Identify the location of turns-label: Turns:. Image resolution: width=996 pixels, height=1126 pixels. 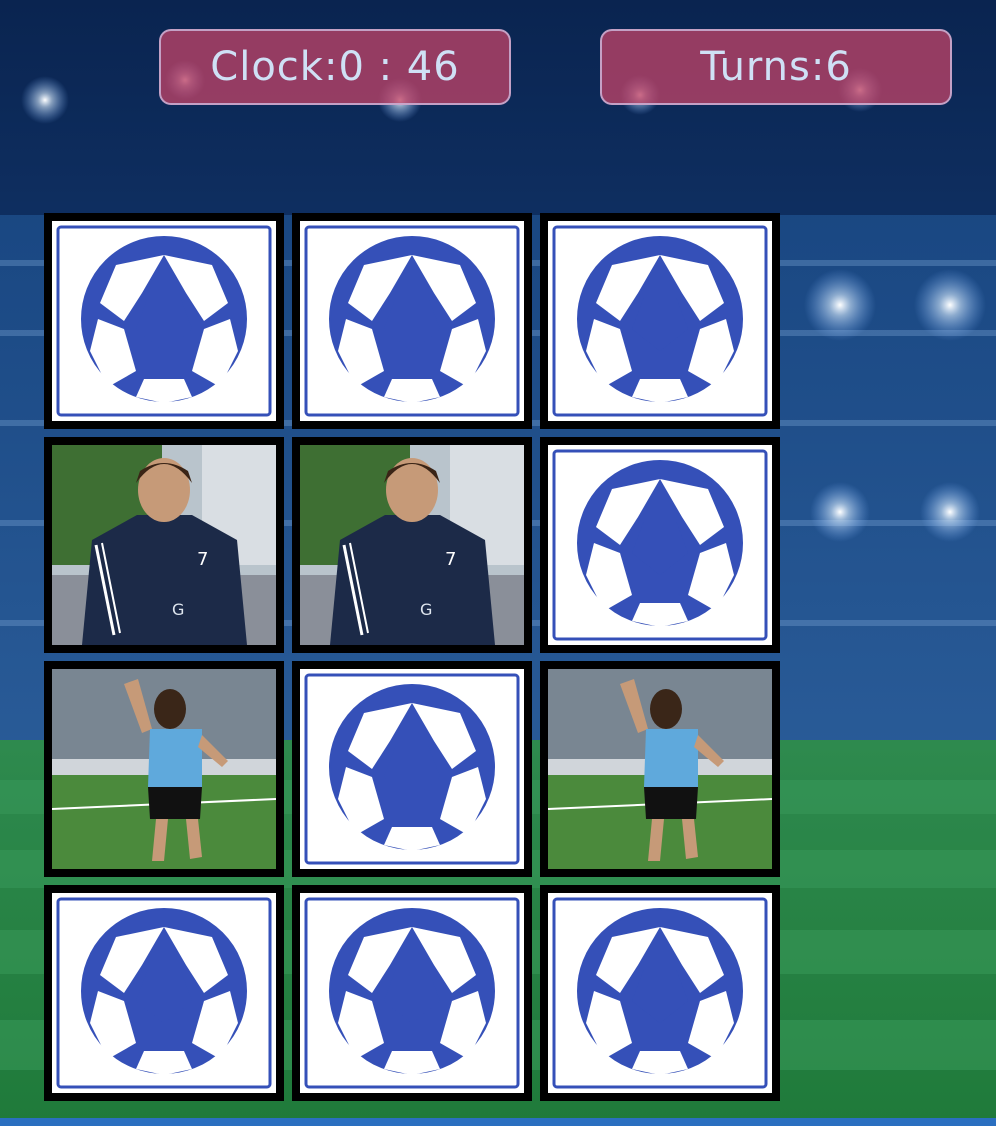
(763, 67).